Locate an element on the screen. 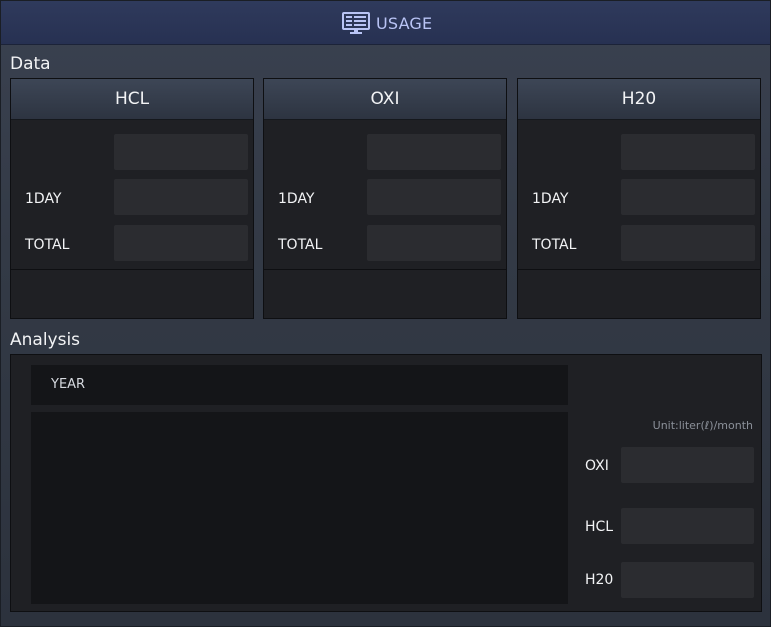  data-section-label: Data is located at coordinates (30, 64).